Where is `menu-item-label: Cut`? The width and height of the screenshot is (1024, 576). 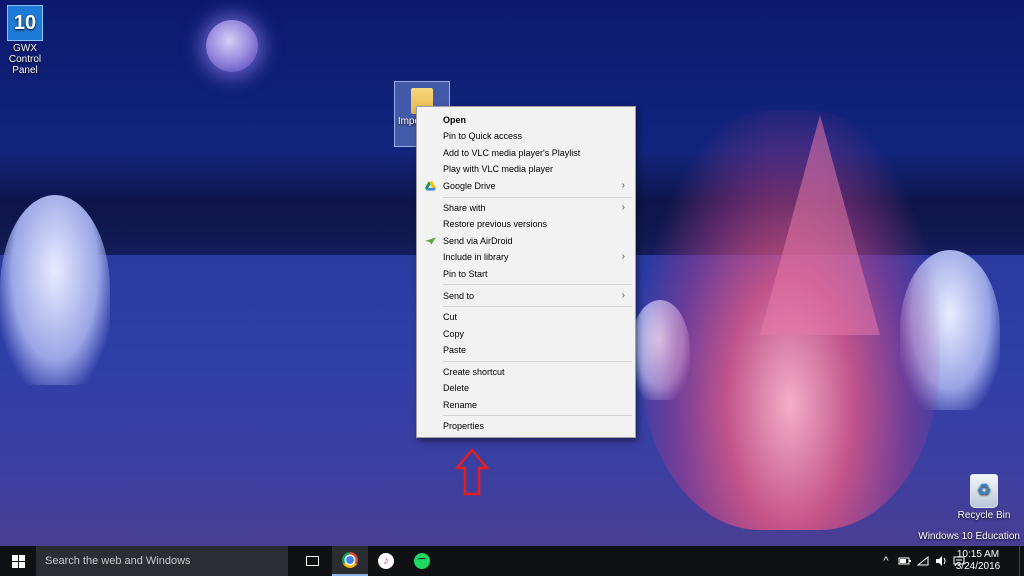
menu-item-label: Cut is located at coordinates (450, 317).